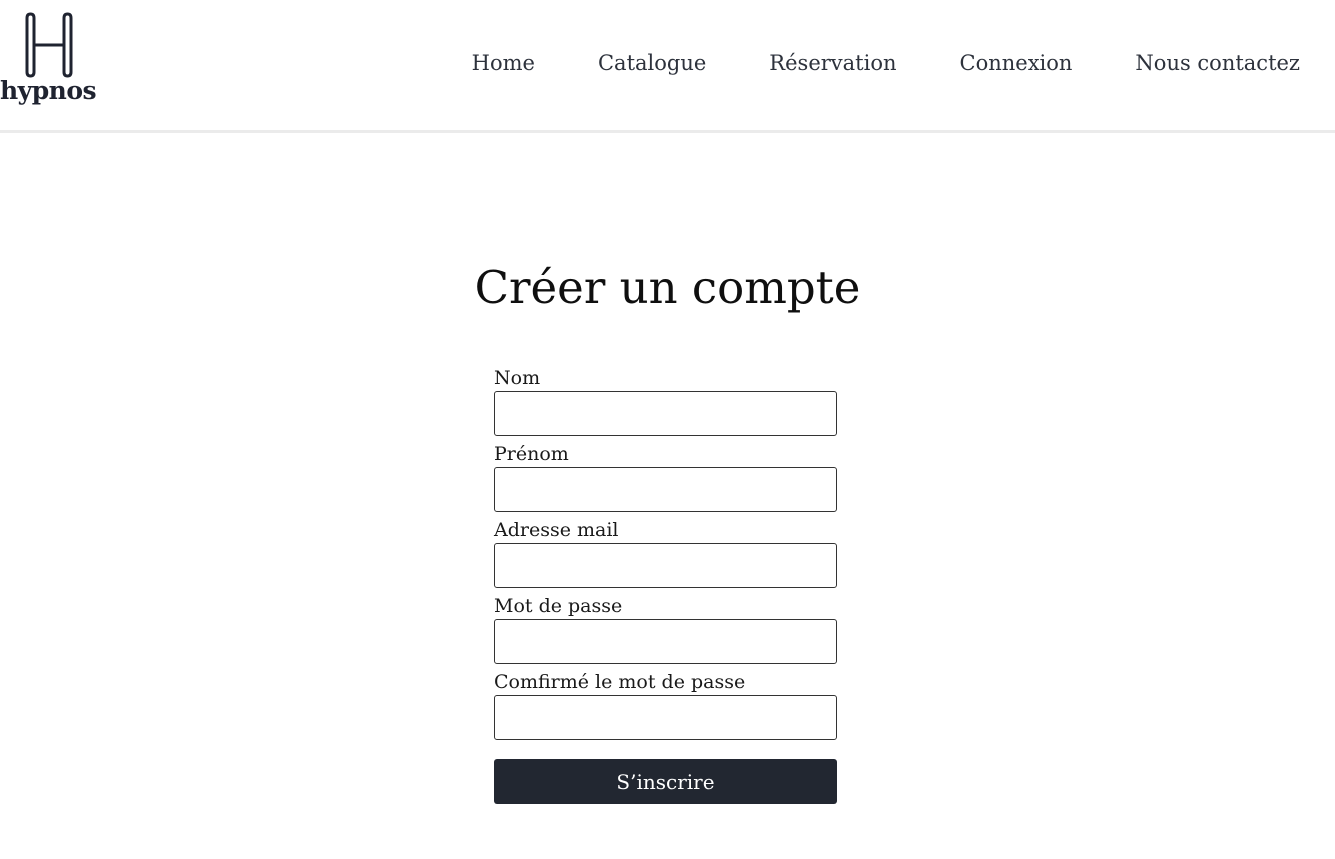 This screenshot has width=1335, height=859. What do you see at coordinates (832, 63) in the screenshot?
I see `nav-item-reservation: Réservation` at bounding box center [832, 63].